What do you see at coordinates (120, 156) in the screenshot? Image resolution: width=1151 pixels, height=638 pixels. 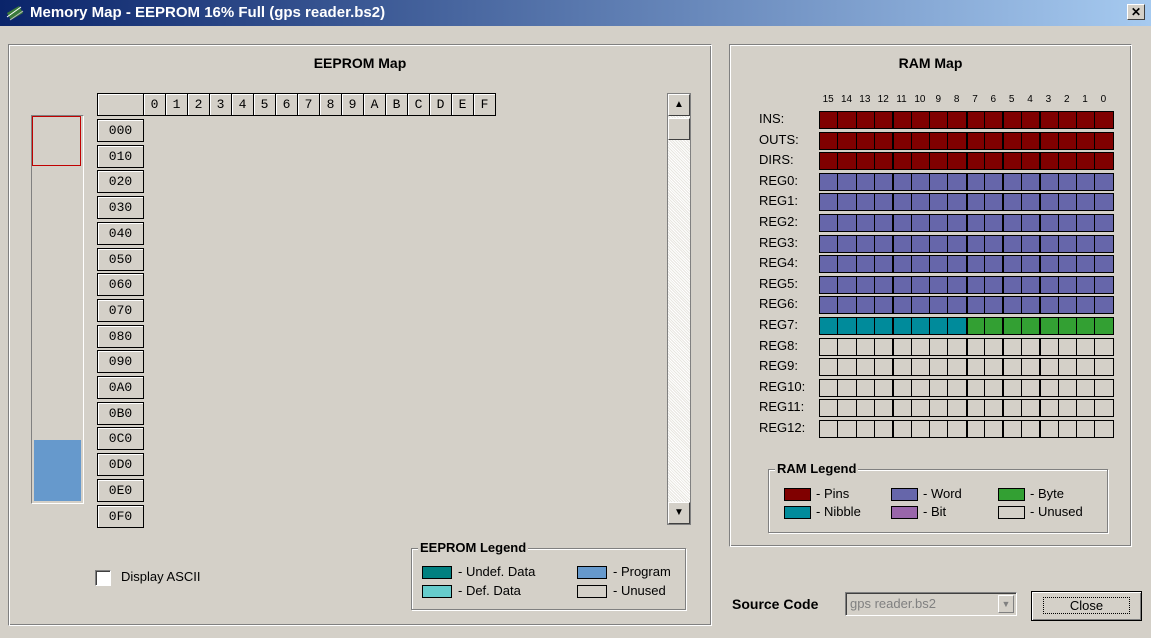 I see `eeprom-row-header: 010` at bounding box center [120, 156].